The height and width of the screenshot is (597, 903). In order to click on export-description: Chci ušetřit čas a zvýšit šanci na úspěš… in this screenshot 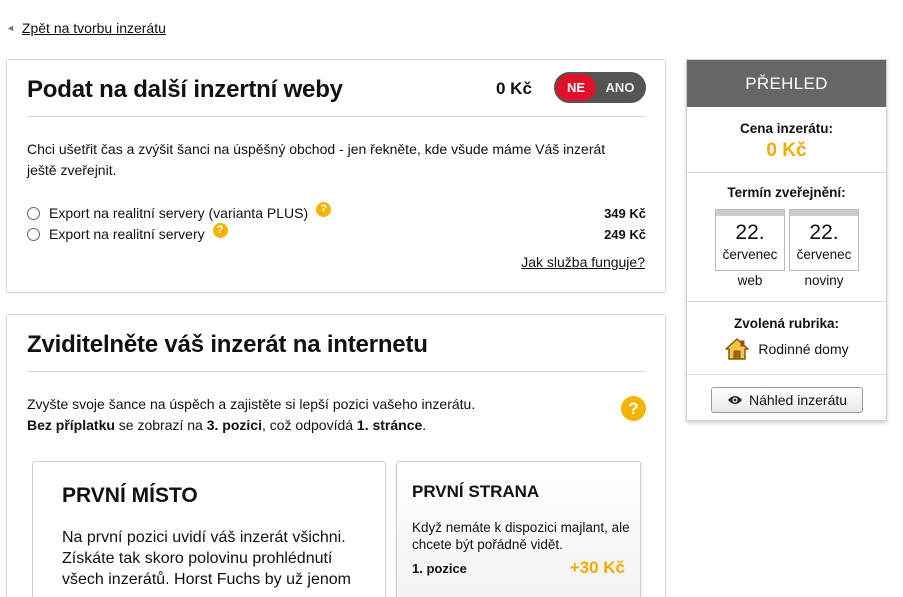, I will do `click(316, 159)`.